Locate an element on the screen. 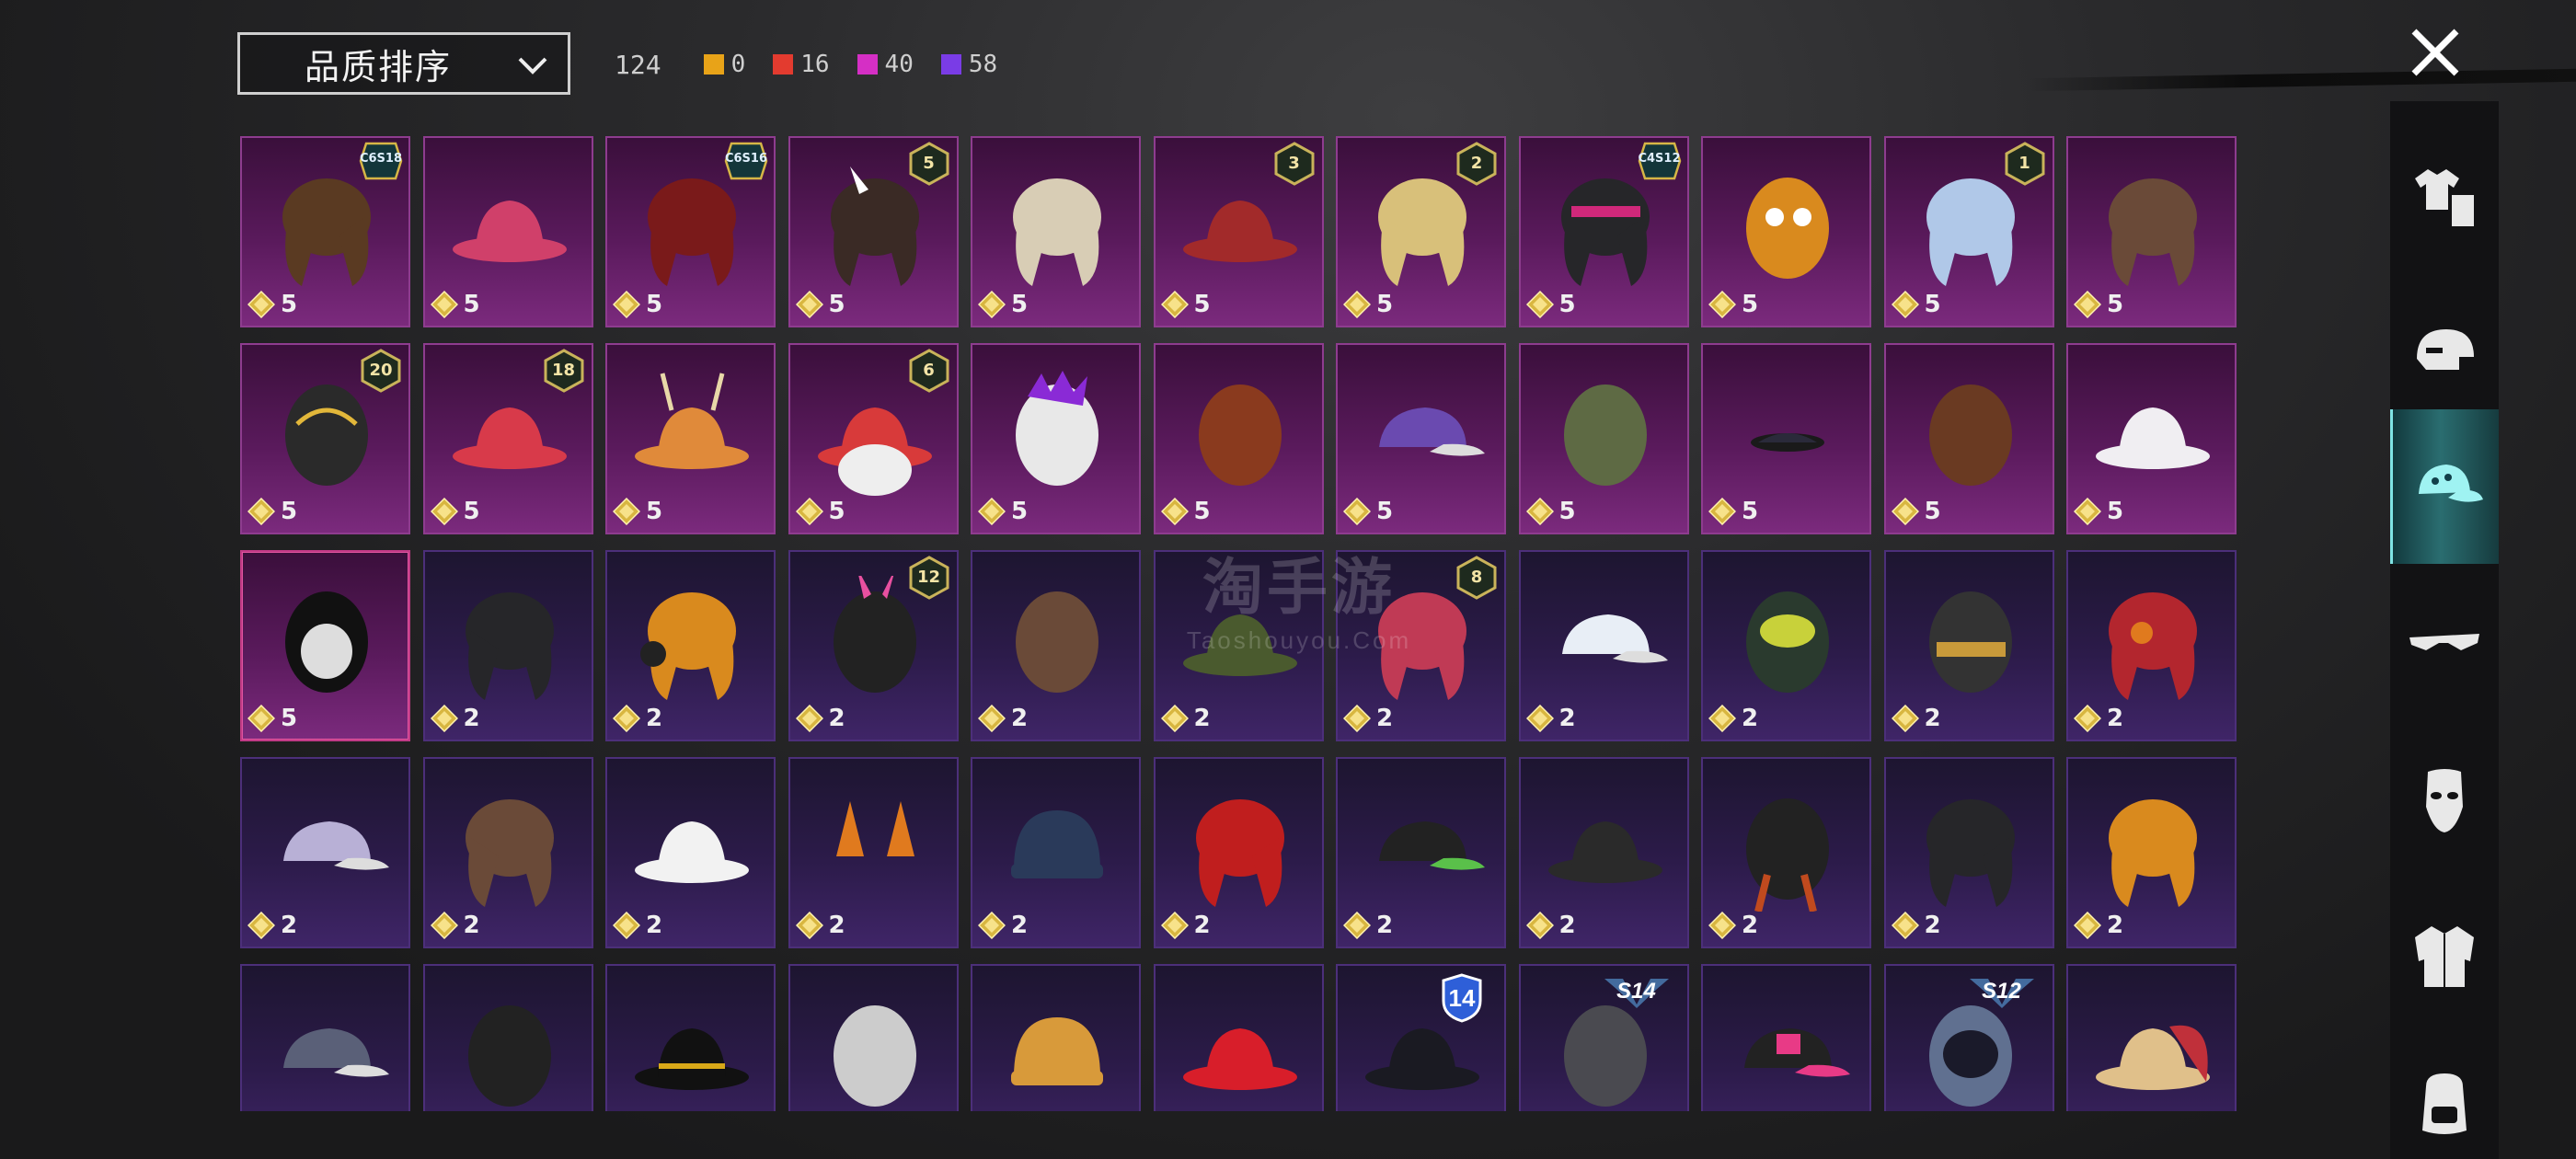 This screenshot has width=2576, height=1159. item-cell: 5 C4S12 is located at coordinates (1603, 231).